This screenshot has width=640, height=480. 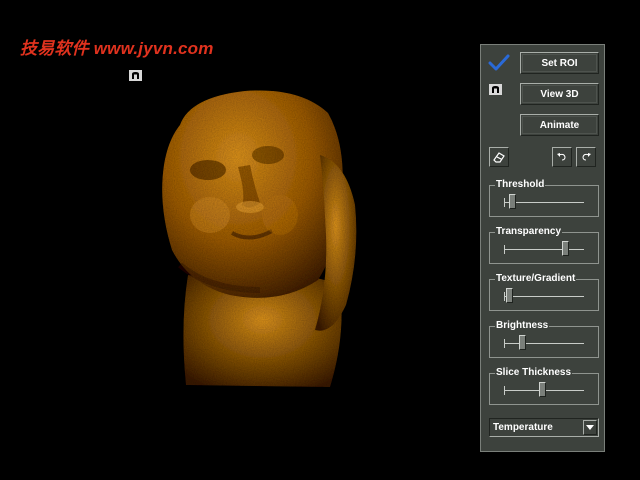 What do you see at coordinates (504, 249) in the screenshot?
I see `transparency-track-start` at bounding box center [504, 249].